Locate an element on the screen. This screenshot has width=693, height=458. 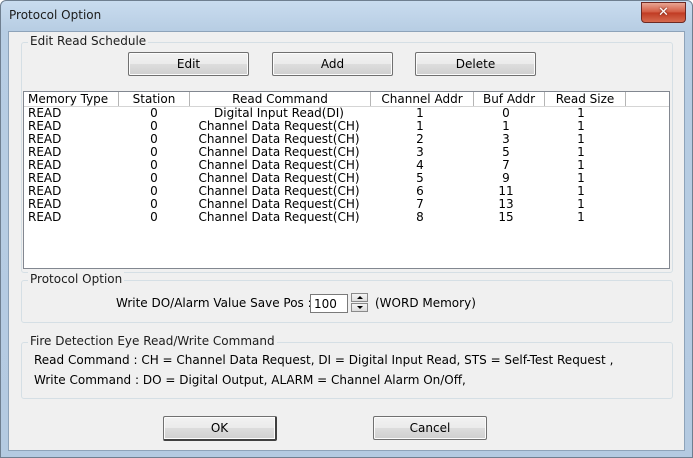
edit-read-schedule-label: Edit Read Schedule is located at coordinates (88, 41).